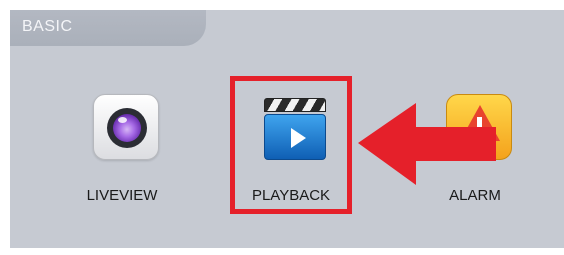 This screenshot has height=255, width=564. I want to click on playback-highlight-box, so click(291, 145).